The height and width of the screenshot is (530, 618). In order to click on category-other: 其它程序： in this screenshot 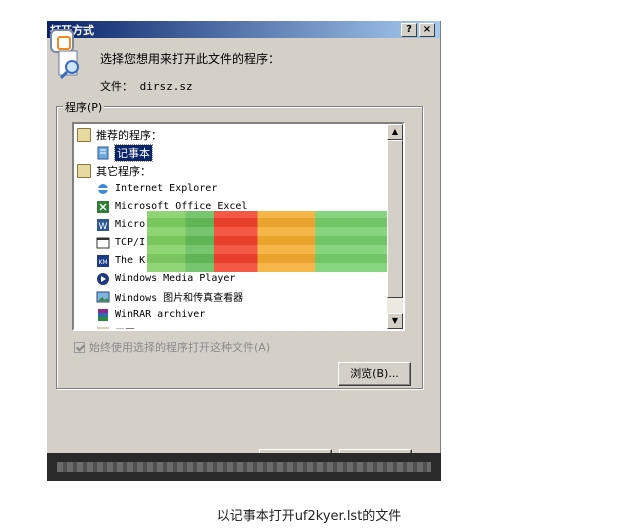, I will do `click(114, 170)`.